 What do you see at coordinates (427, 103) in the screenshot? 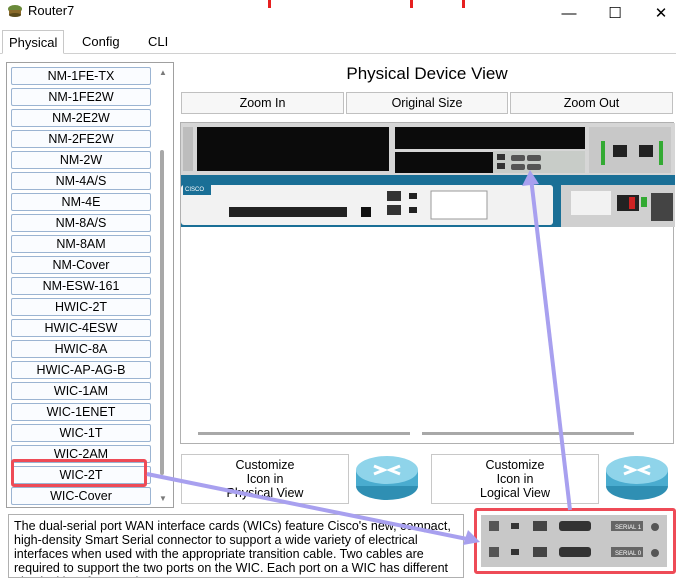
I see `original-size-button: Original Size` at bounding box center [427, 103].